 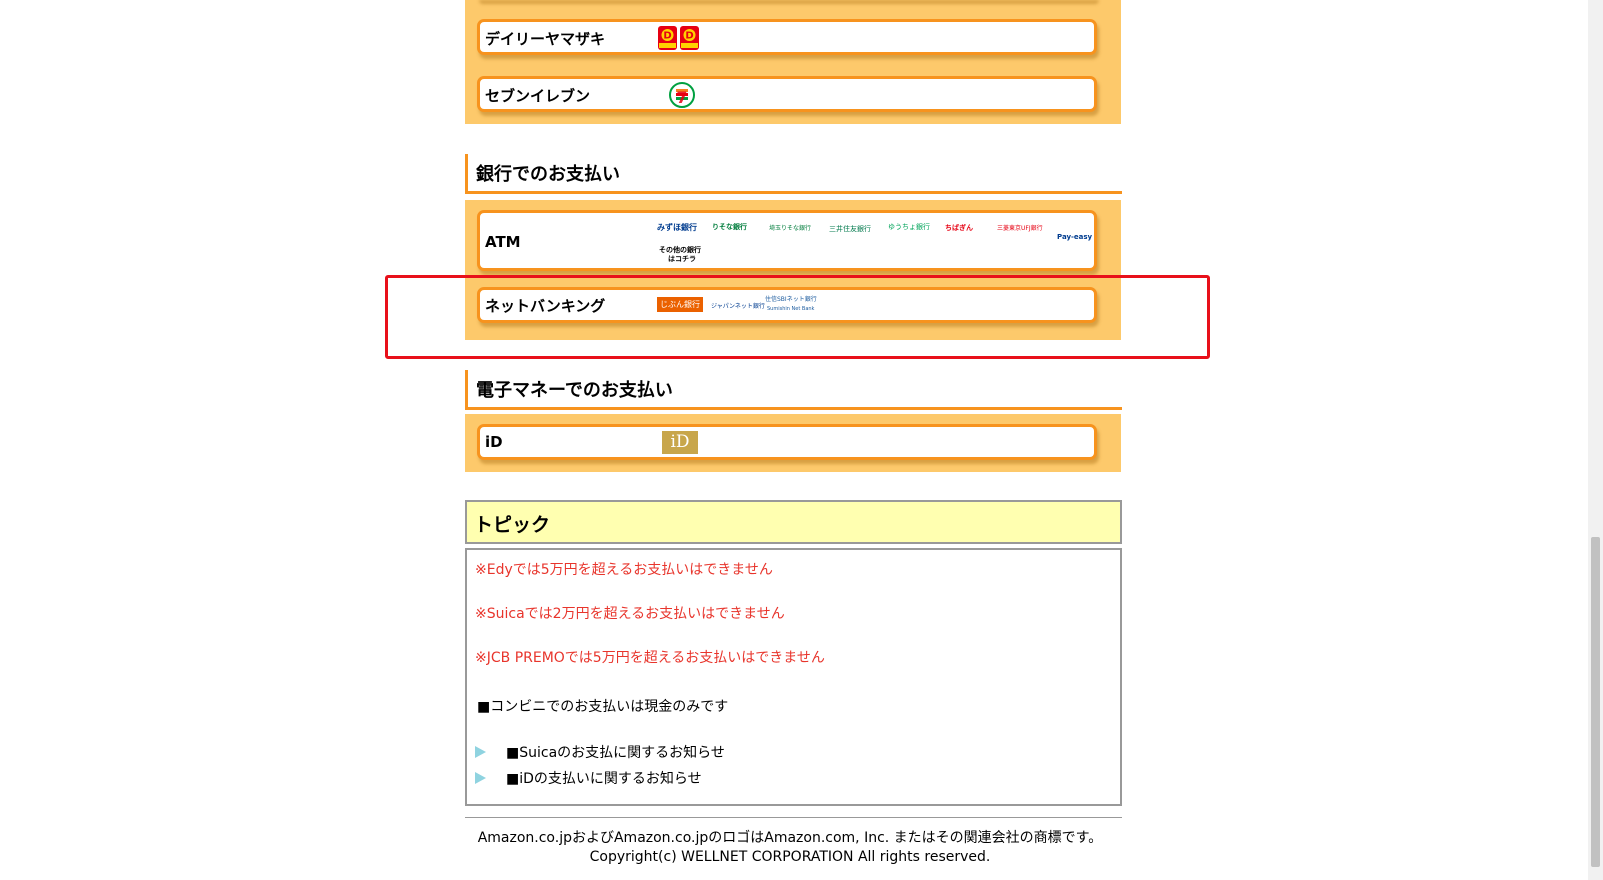 I want to click on topic-link-id-text: ■iDの支払いに関するお知らせ, so click(x=604, y=778).